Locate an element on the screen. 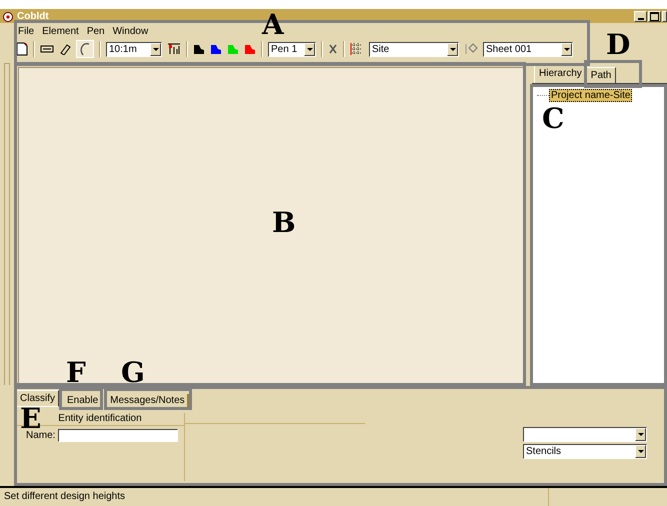 This screenshot has width=667, height=506. height-scale-icon is located at coordinates (174, 49).